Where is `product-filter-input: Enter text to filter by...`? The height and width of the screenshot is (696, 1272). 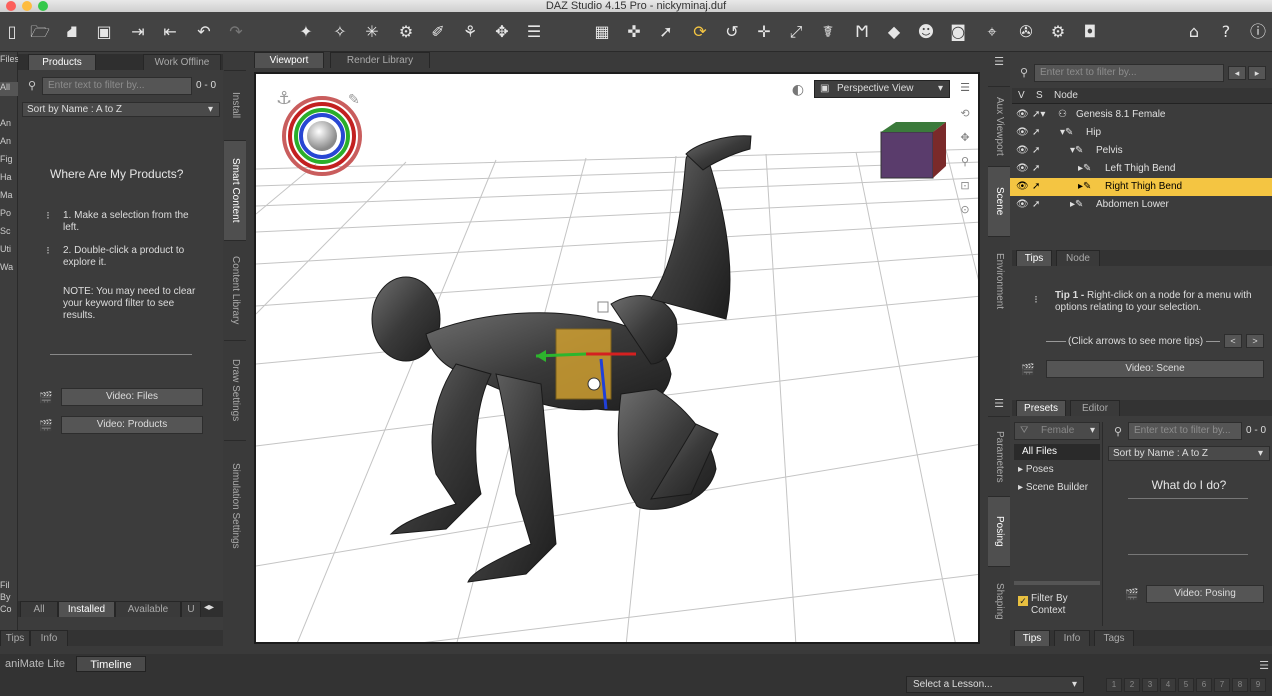 product-filter-input: Enter text to filter by... is located at coordinates (117, 86).